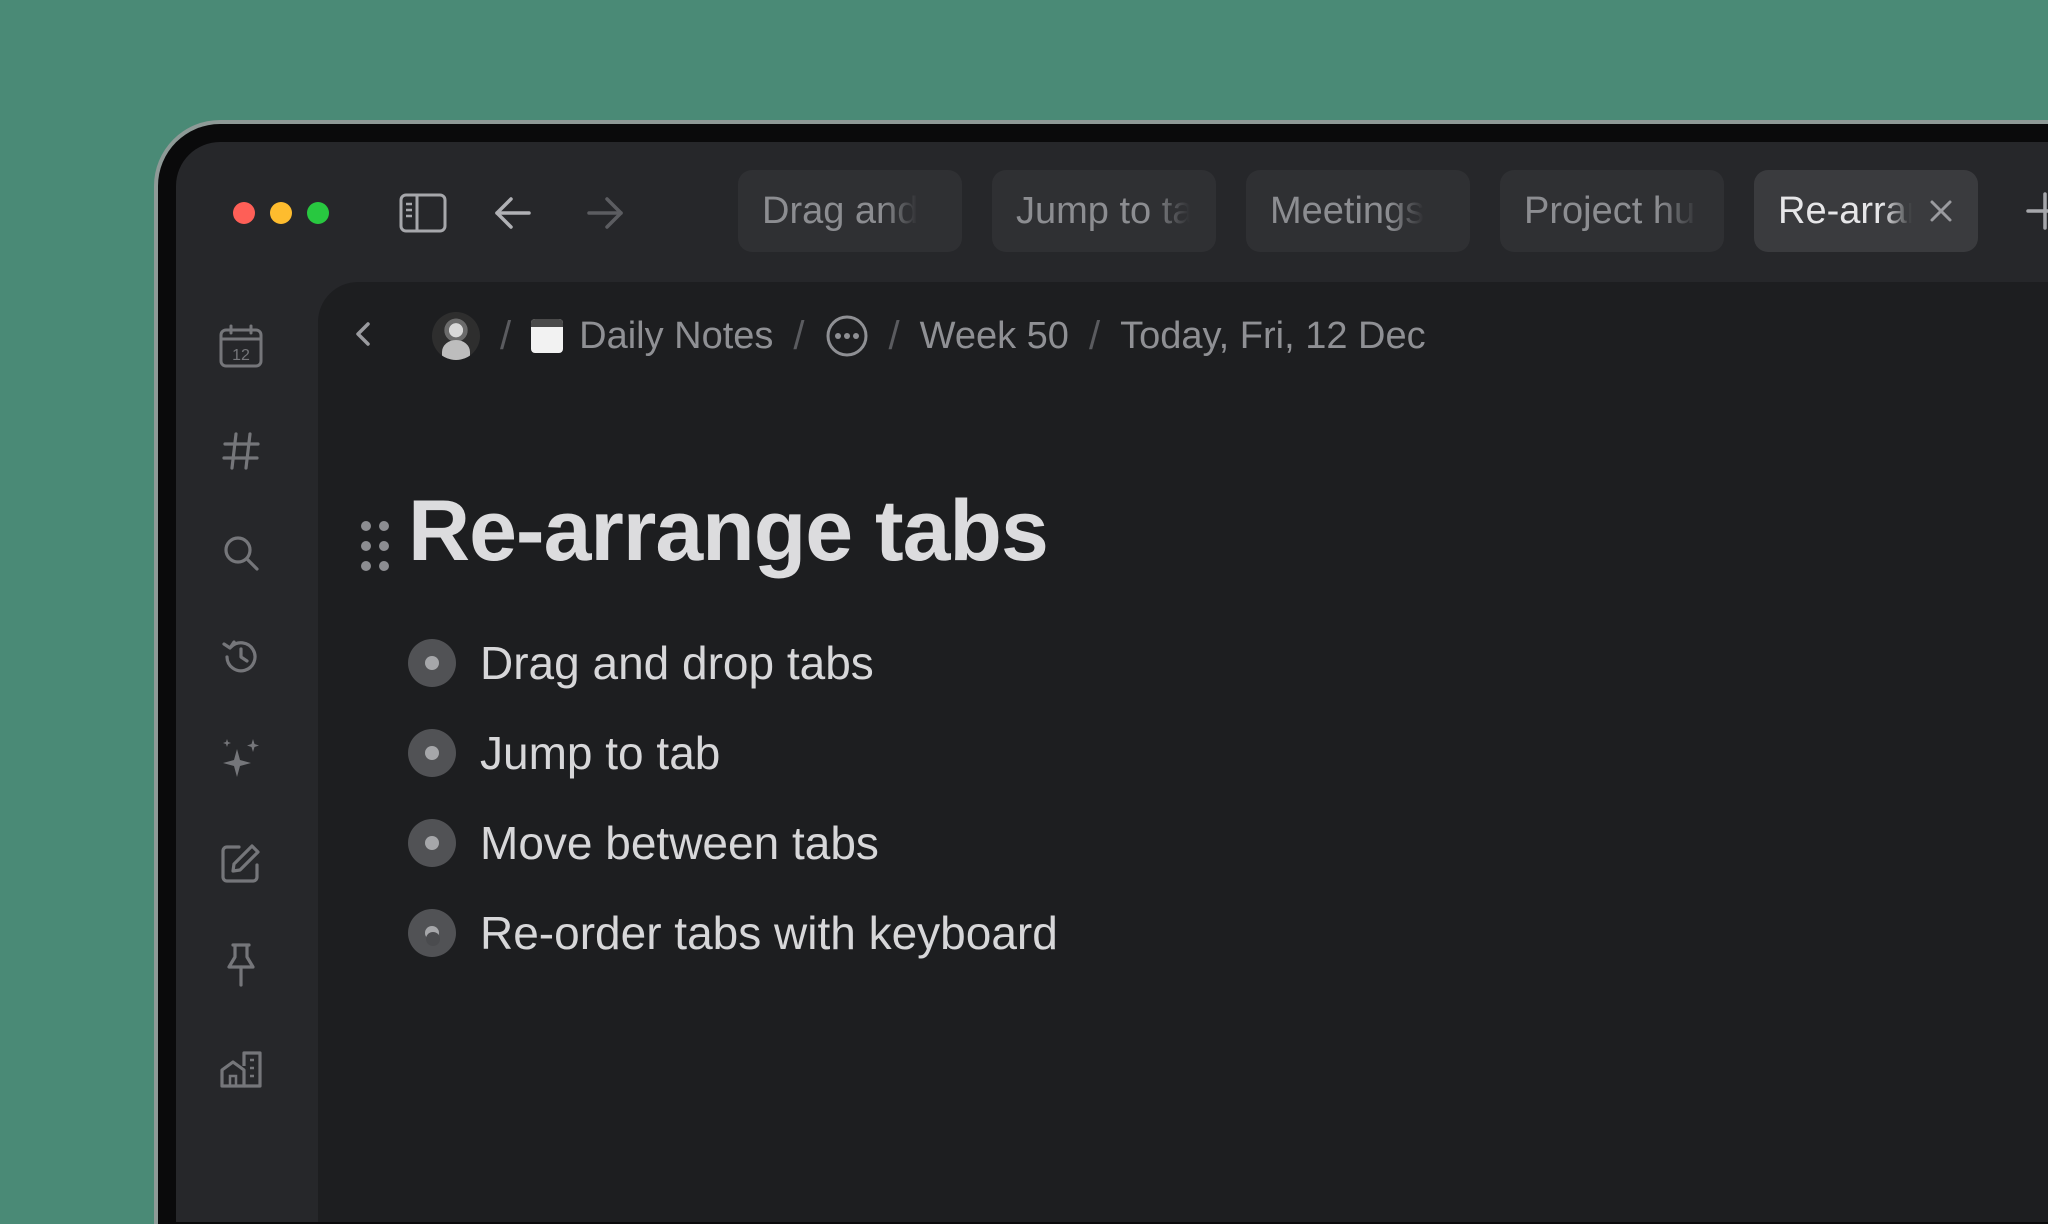 The image size is (2048, 1224). I want to click on edit-icon, so click(241, 863).